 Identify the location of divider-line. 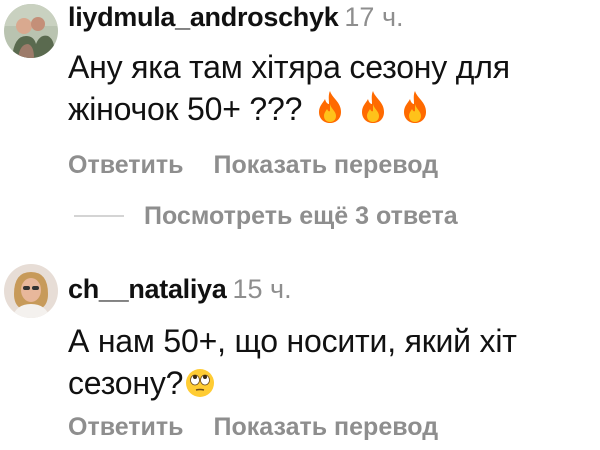
(99, 216).